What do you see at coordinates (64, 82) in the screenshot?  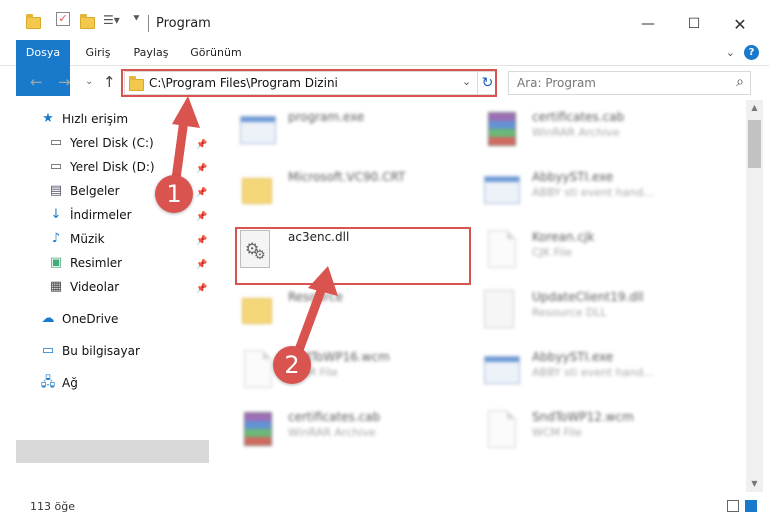 I see `forward-arrow-icon: →` at bounding box center [64, 82].